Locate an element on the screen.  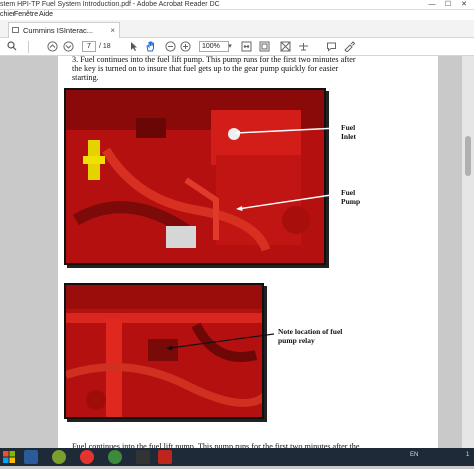
fit-width-icon is located at coordinates (246, 47).